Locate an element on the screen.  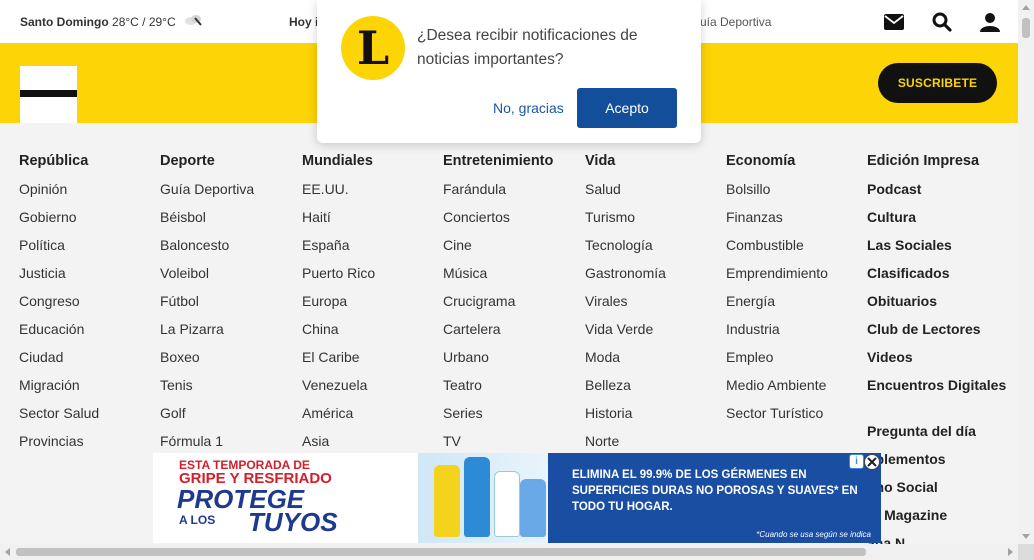
nav-link: Combustible is located at coordinates (796, 248).